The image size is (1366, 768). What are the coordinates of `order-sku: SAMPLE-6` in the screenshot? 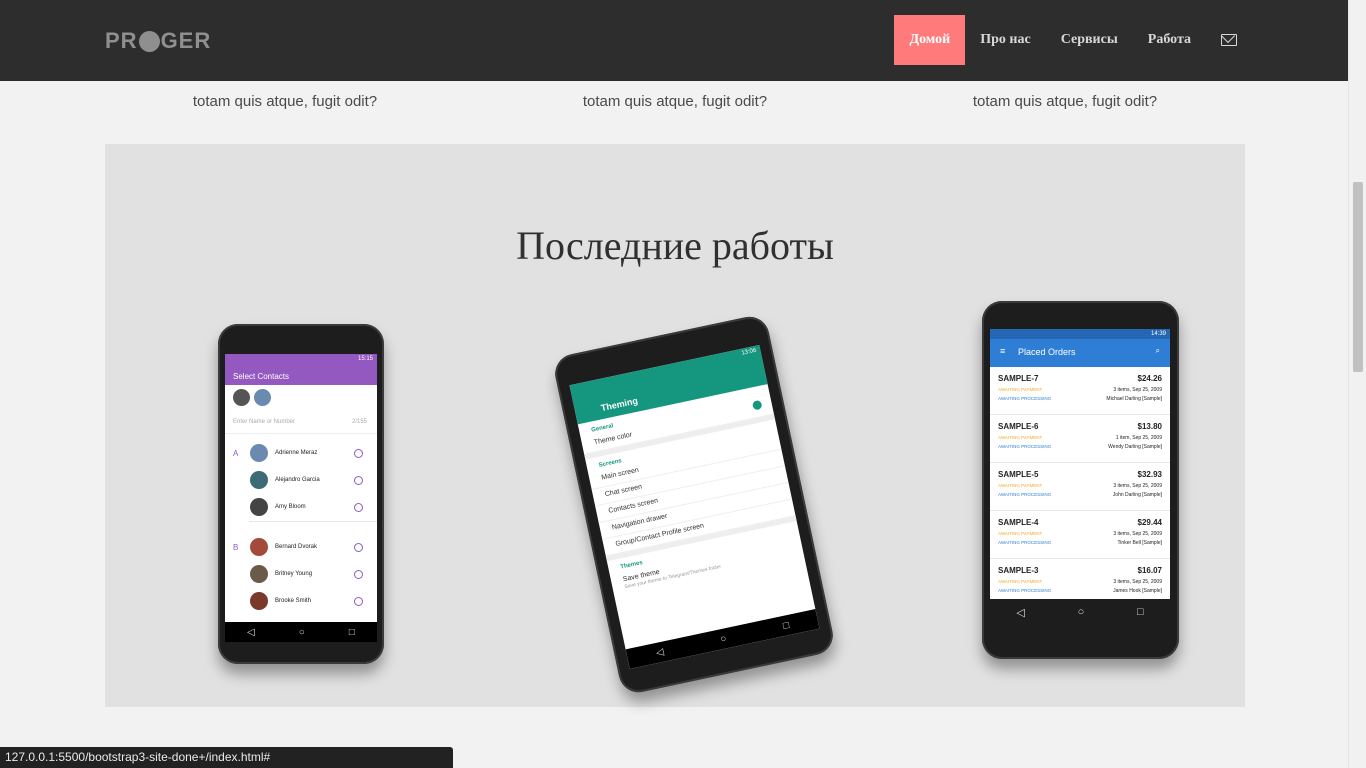 It's located at (1018, 426).